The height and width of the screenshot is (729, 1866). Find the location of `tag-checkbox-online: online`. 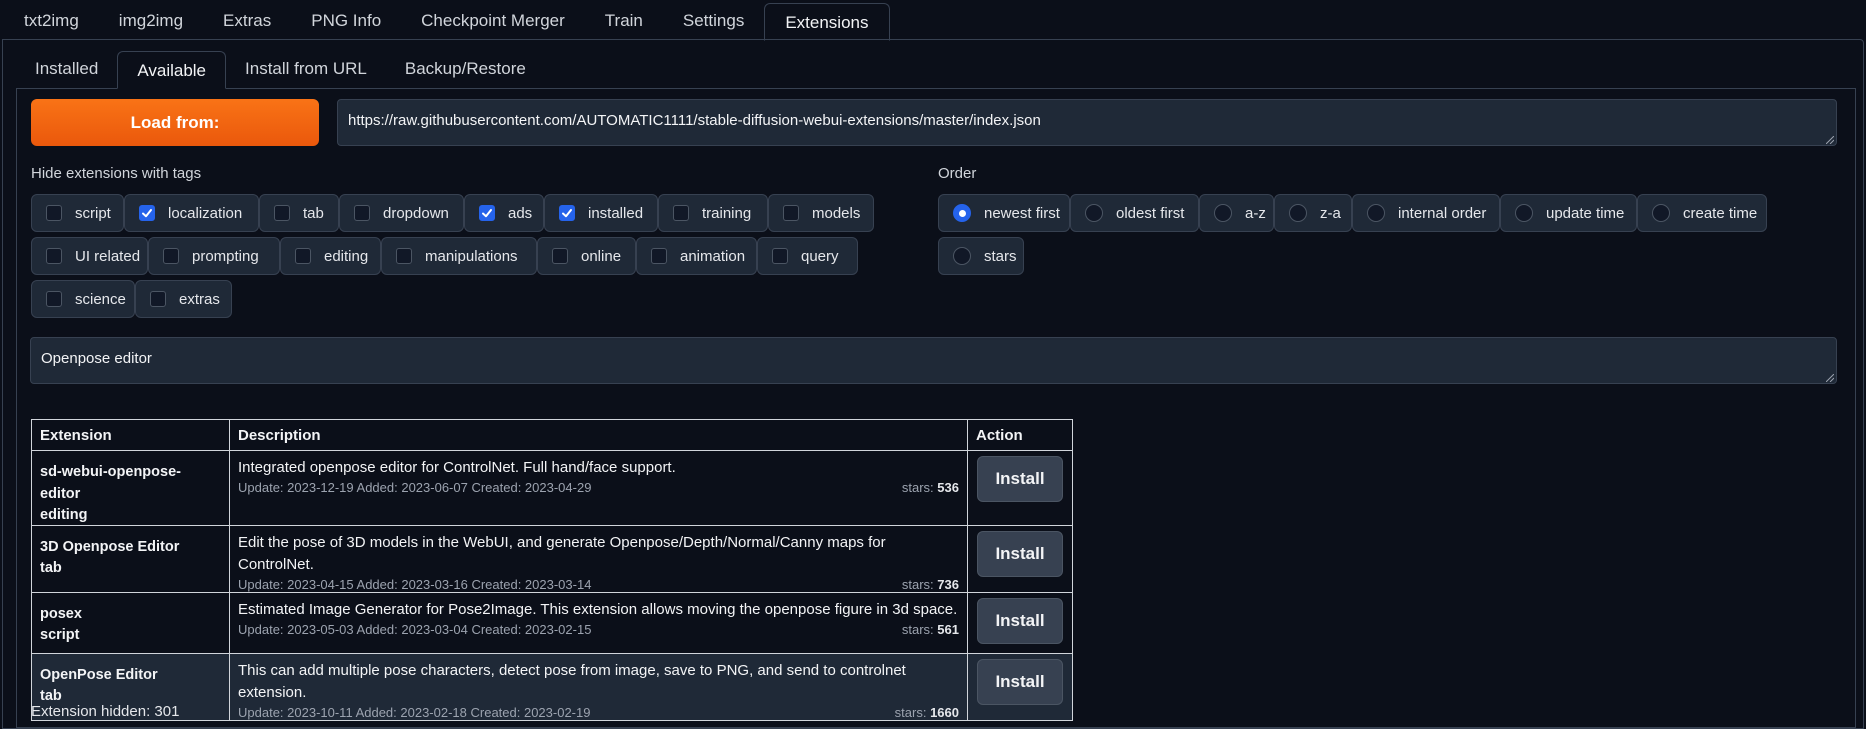

tag-checkbox-online: online is located at coordinates (586, 256).